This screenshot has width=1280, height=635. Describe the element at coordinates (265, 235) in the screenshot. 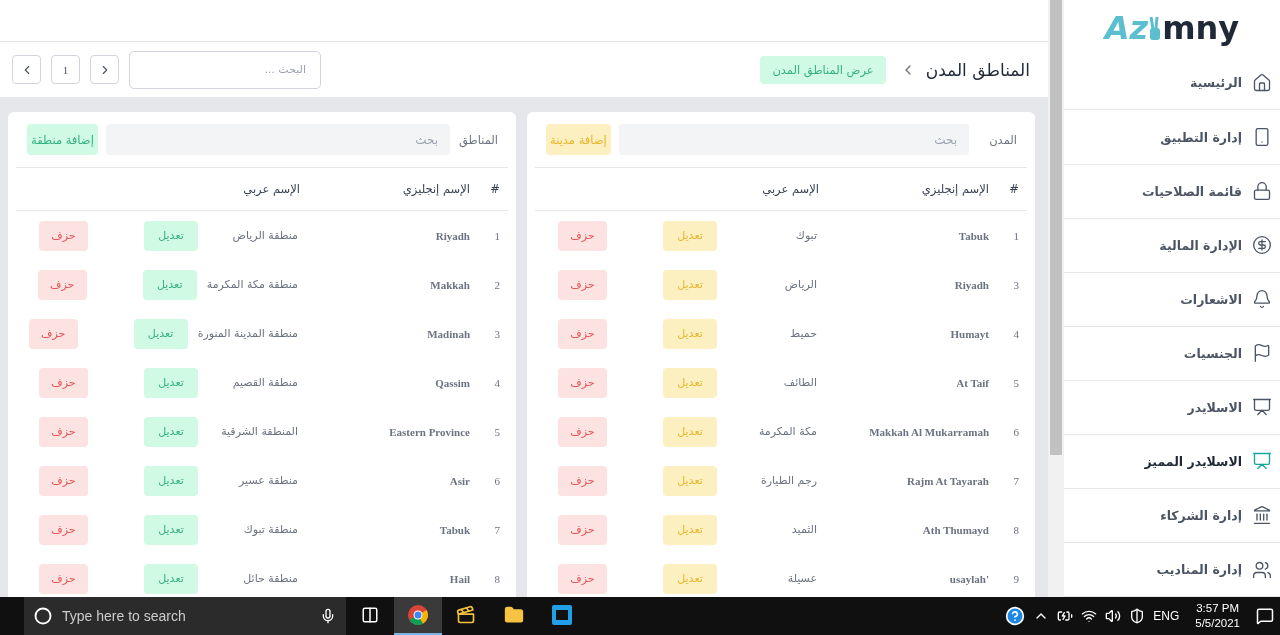

I see `table-cell-text: منطقة الرياض` at that location.